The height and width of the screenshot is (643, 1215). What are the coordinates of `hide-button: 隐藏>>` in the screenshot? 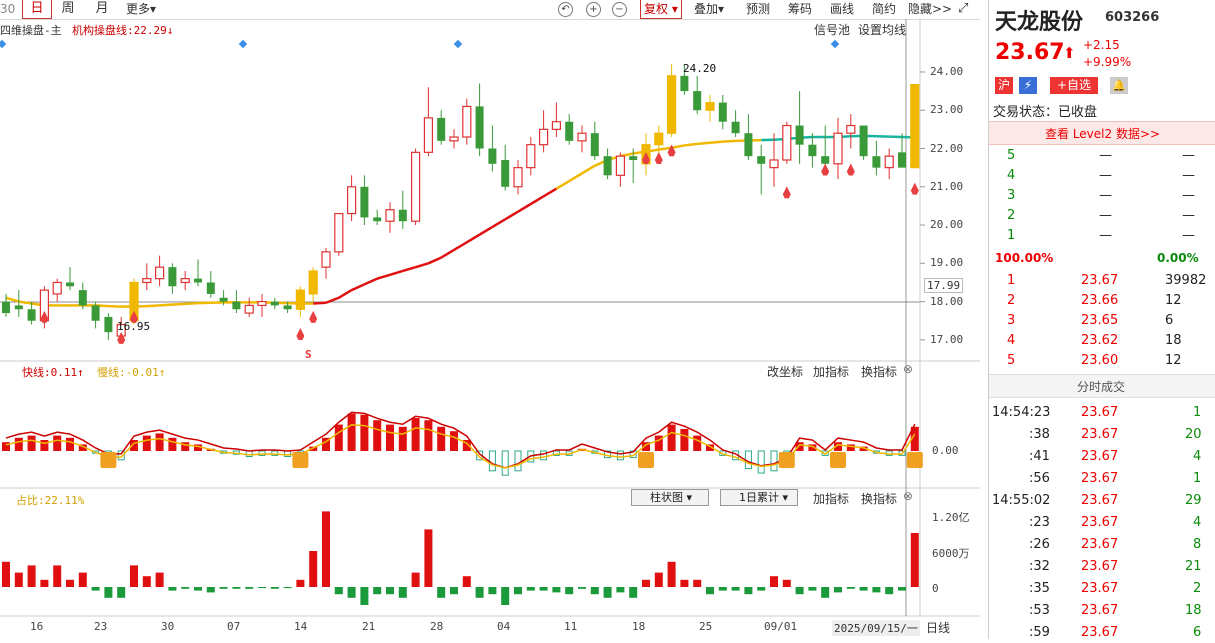 It's located at (930, 9).